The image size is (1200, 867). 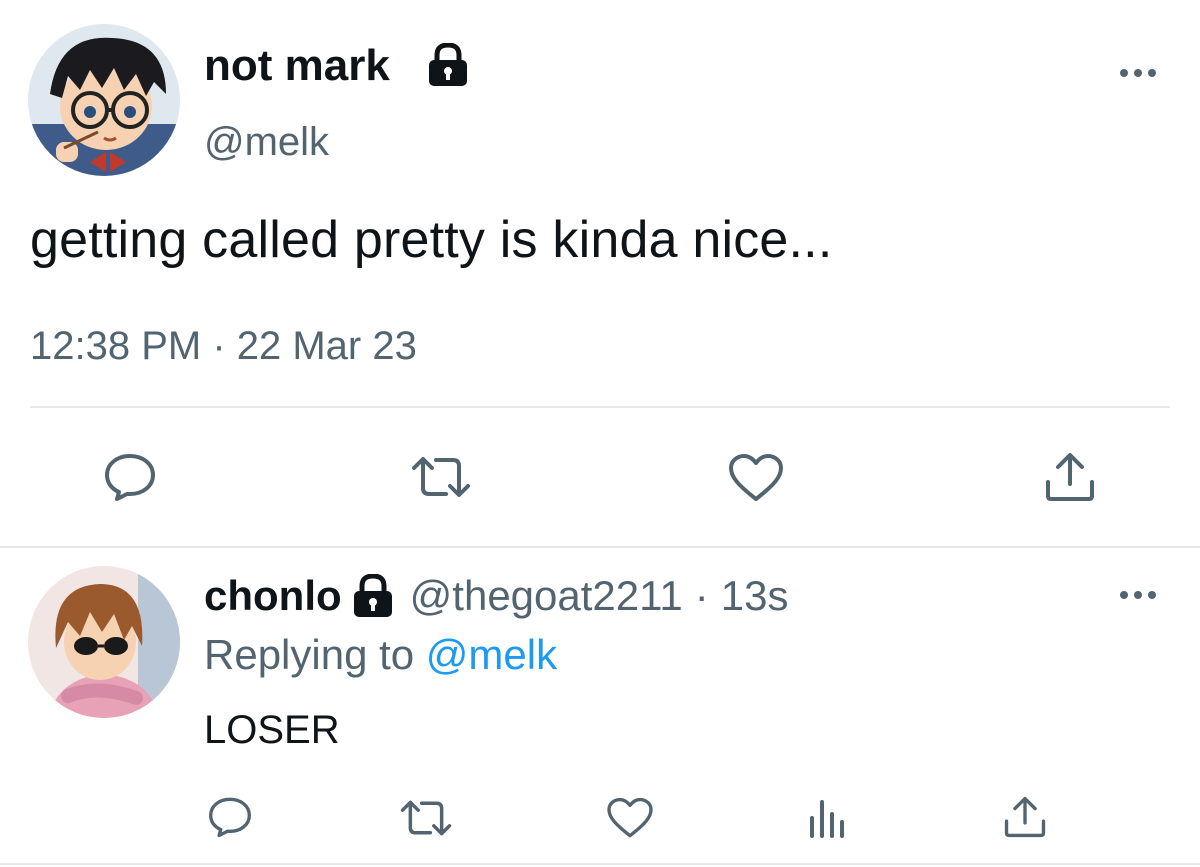 I want to click on reply-text: LOSER, so click(x=272, y=730).